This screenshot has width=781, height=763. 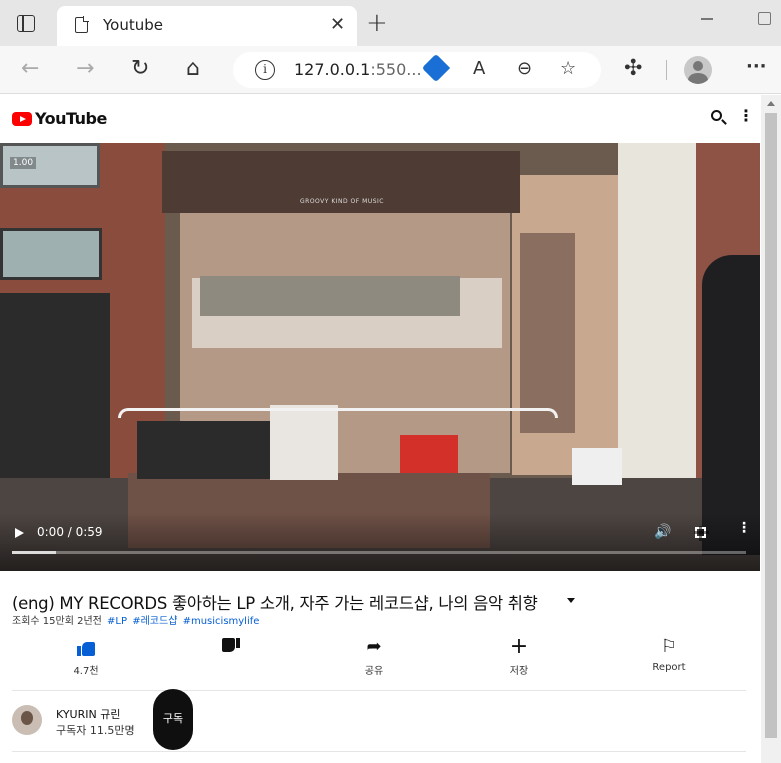 I want to click on subscribe-button: 구독, so click(x=173, y=719).